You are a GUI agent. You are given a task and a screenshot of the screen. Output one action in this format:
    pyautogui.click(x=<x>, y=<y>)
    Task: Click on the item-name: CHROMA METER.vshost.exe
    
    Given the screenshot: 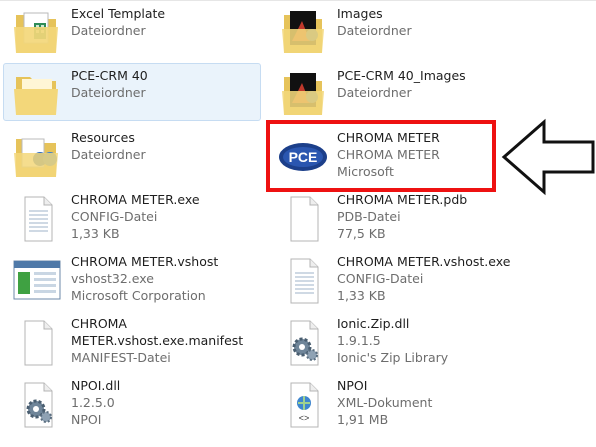 What is the action you would take?
    pyautogui.click(x=424, y=261)
    